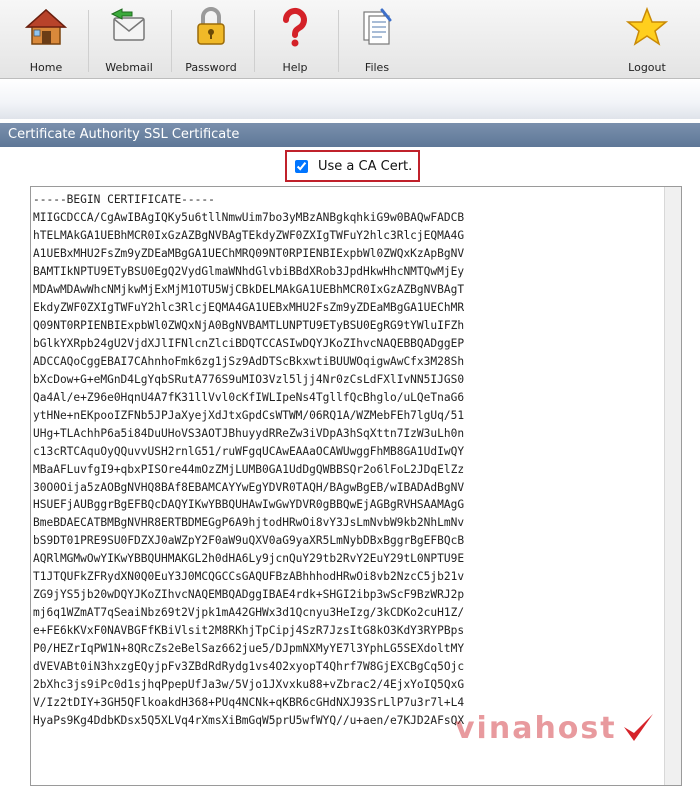 The width and height of the screenshot is (700, 786). What do you see at coordinates (638, 727) in the screenshot?
I see `checkmark-icon` at bounding box center [638, 727].